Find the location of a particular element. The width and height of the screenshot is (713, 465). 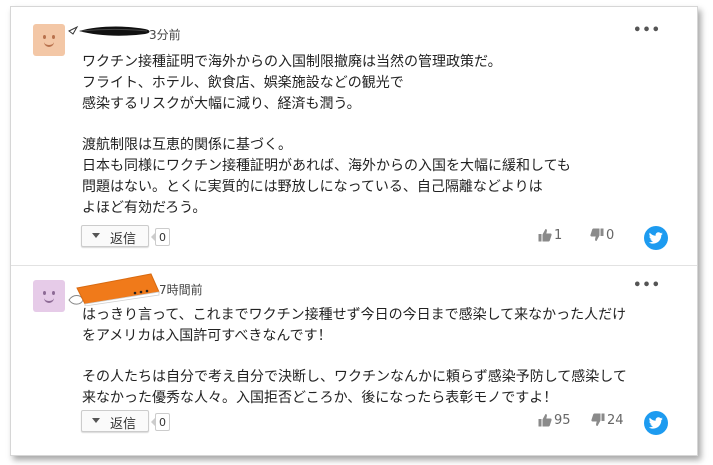

like-count: 95 is located at coordinates (562, 420).